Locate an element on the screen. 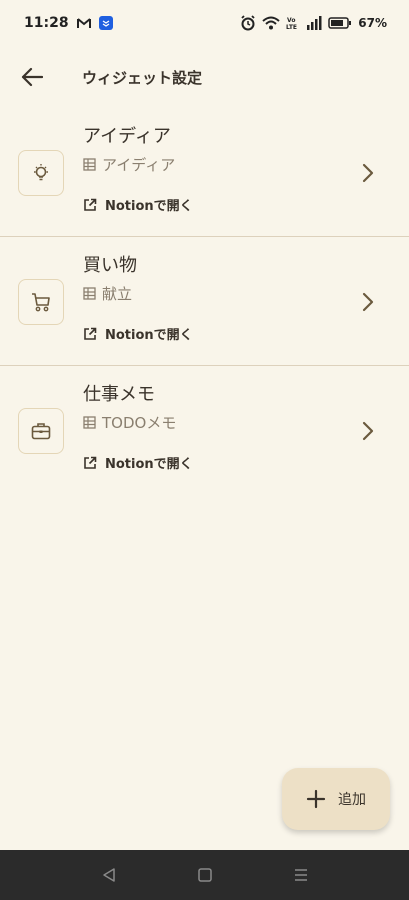 This screenshot has width=409, height=900. nav-back-button is located at coordinates (109, 875).